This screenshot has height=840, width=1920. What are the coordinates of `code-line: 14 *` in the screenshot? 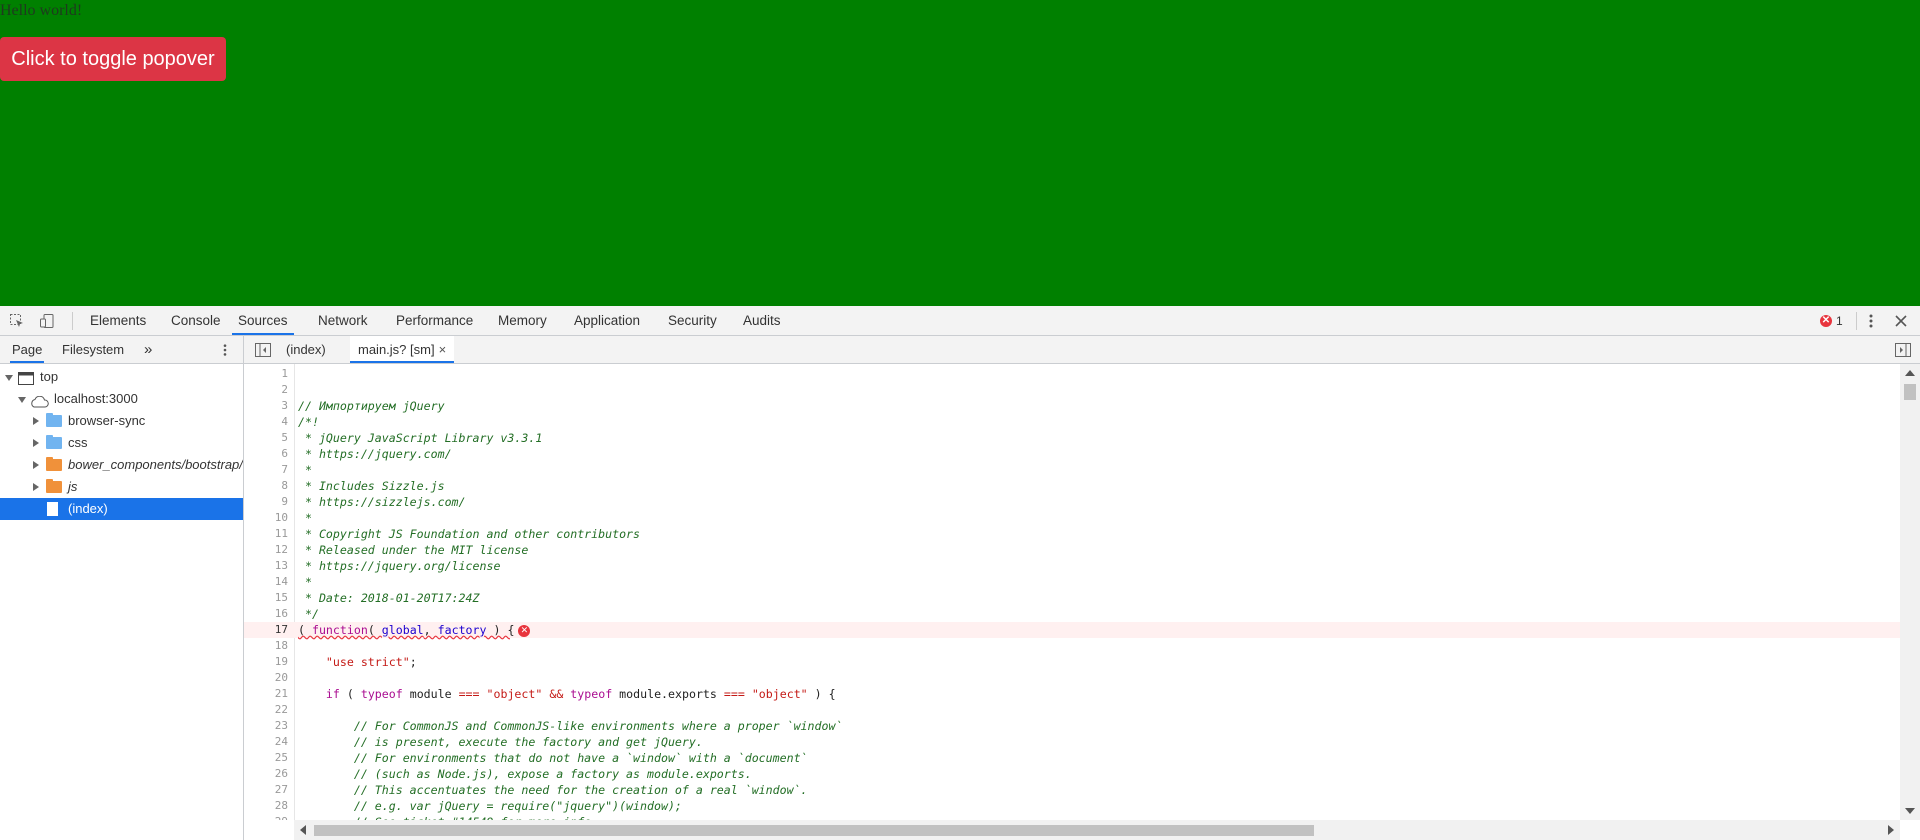 It's located at (1072, 582).